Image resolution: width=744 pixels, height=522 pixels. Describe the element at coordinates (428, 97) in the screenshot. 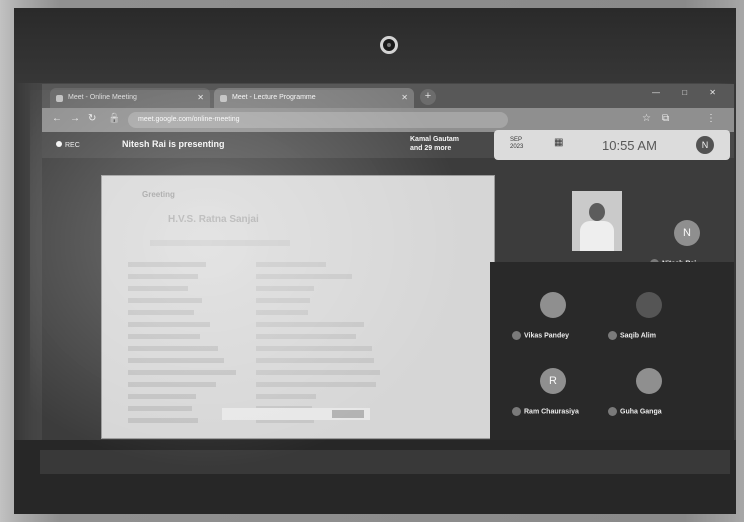

I see `new-tab-button: +` at that location.